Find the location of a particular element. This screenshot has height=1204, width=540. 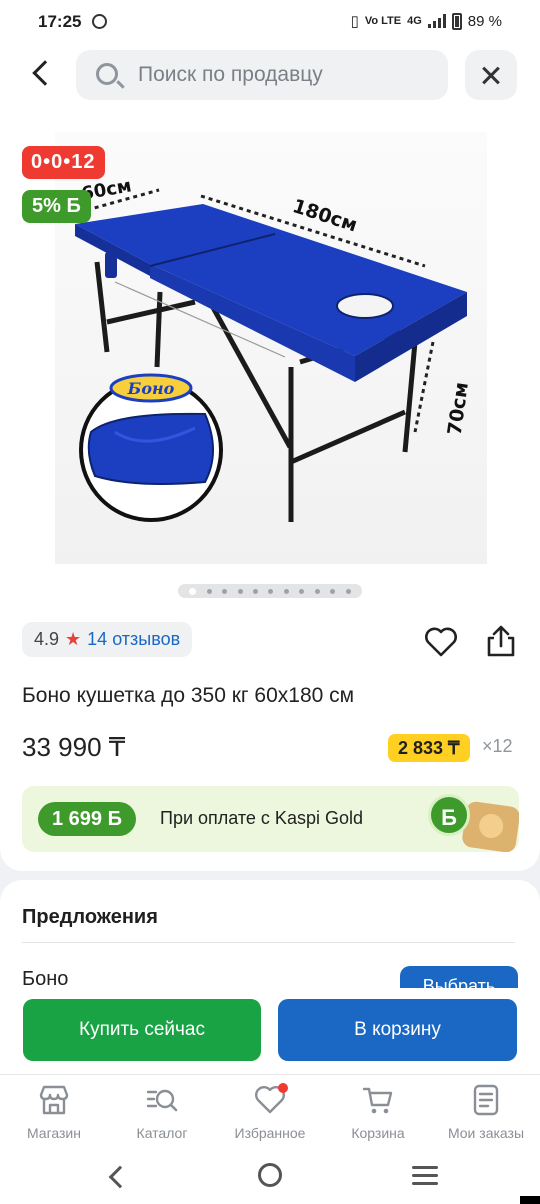

system-back-icon is located at coordinates (116, 1176).